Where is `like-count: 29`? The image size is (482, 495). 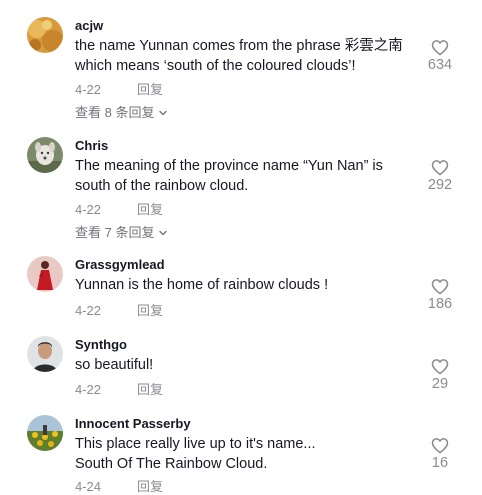 like-count: 29 is located at coordinates (440, 384).